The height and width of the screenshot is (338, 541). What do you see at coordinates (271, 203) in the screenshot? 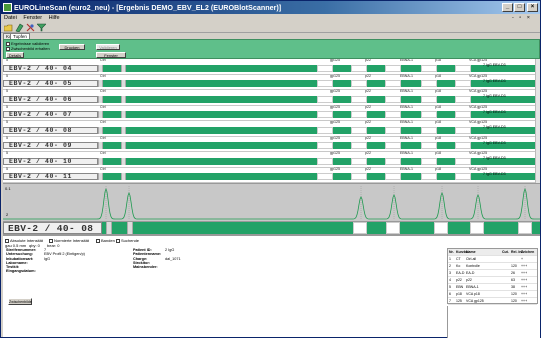
I see `intensity-curve` at bounding box center [271, 203].